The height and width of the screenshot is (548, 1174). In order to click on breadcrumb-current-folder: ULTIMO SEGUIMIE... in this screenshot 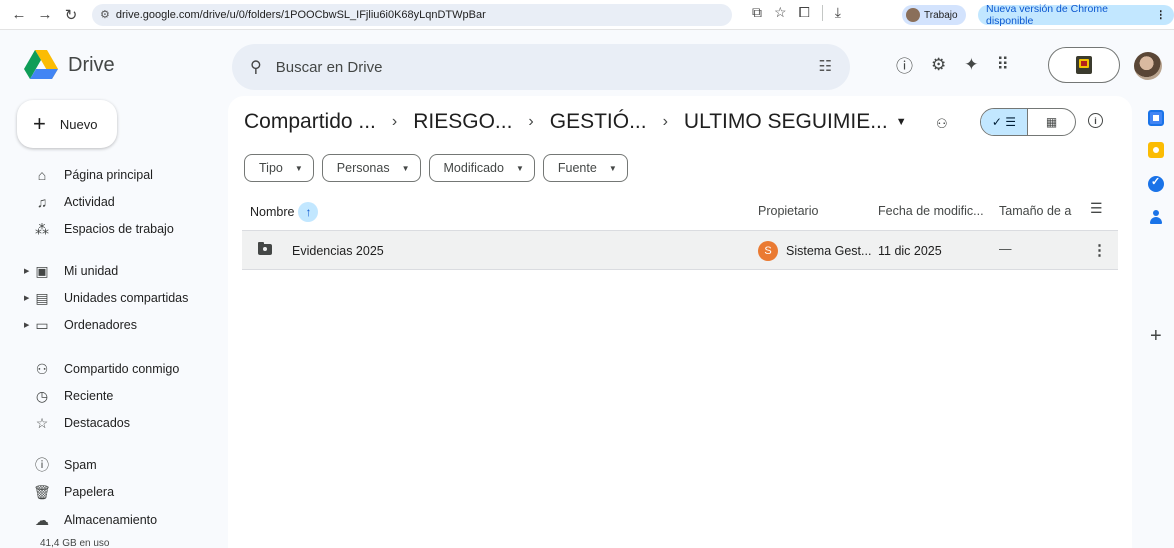, I will do `click(786, 122)`.